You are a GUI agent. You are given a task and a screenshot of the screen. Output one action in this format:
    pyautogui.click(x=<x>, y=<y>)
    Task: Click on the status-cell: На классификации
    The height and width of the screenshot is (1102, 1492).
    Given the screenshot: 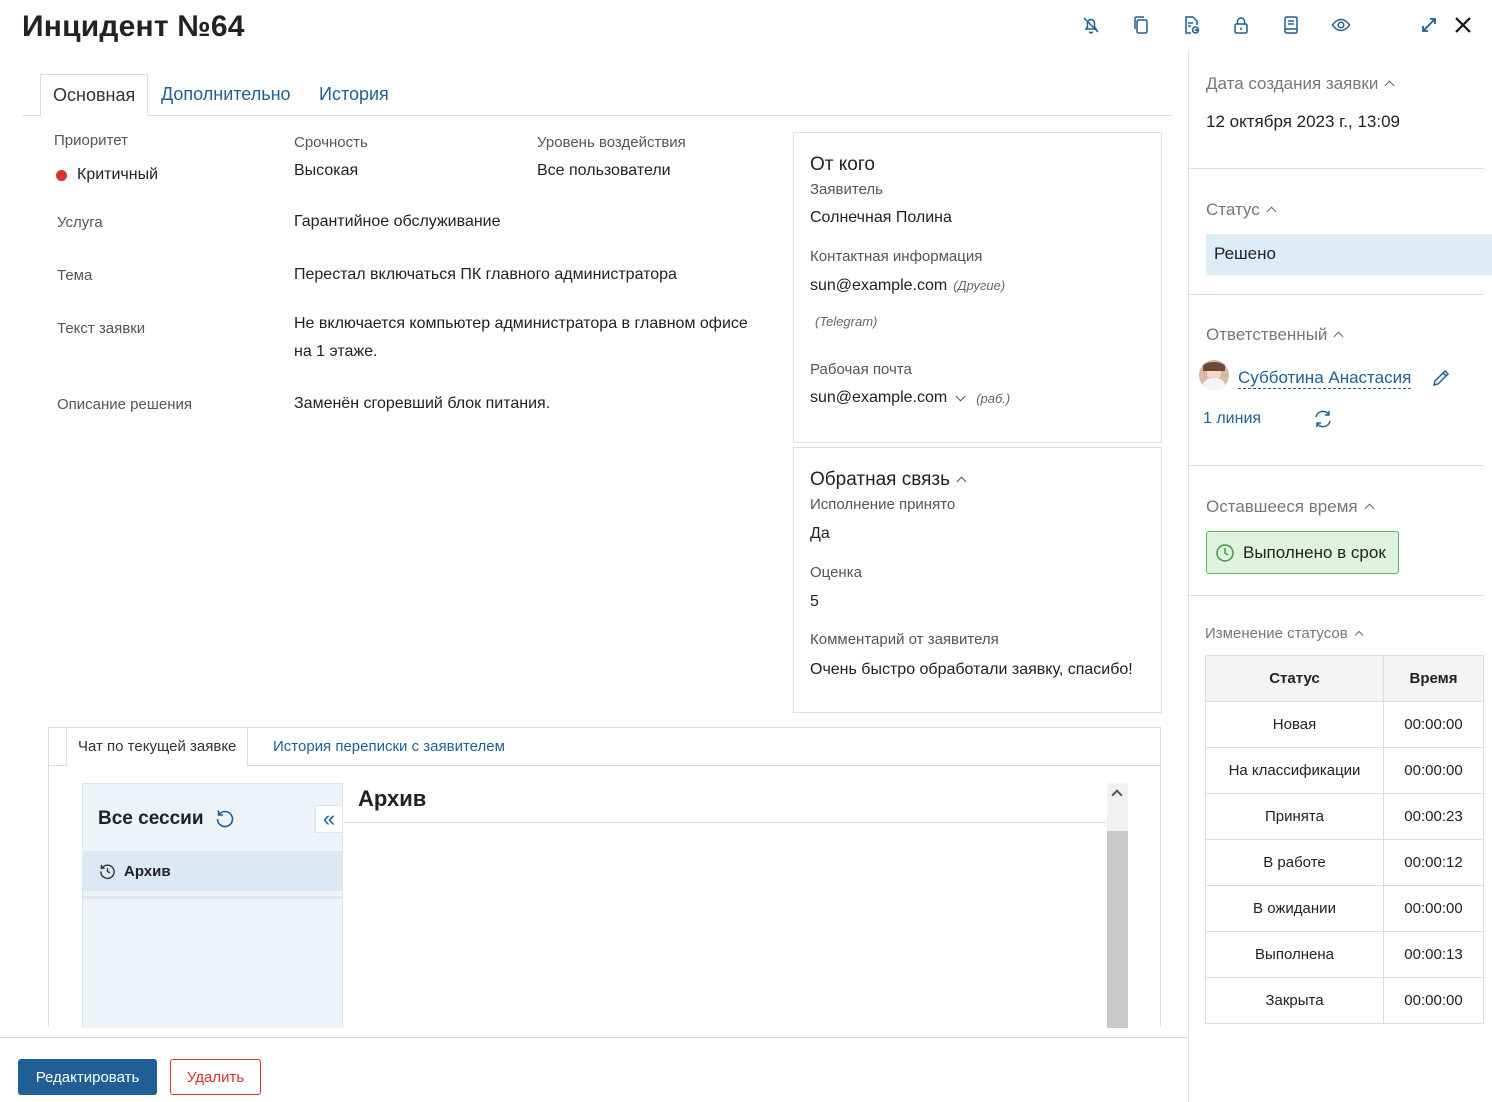 What is the action you would take?
    pyautogui.click(x=1294, y=770)
    